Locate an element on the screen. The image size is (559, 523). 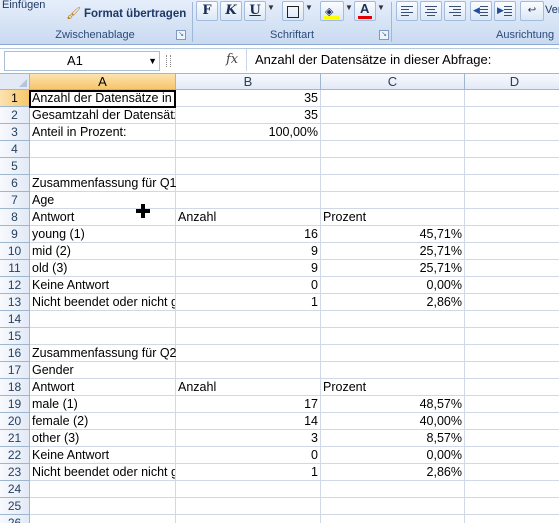
cell-a: young (1) is located at coordinates (103, 234).